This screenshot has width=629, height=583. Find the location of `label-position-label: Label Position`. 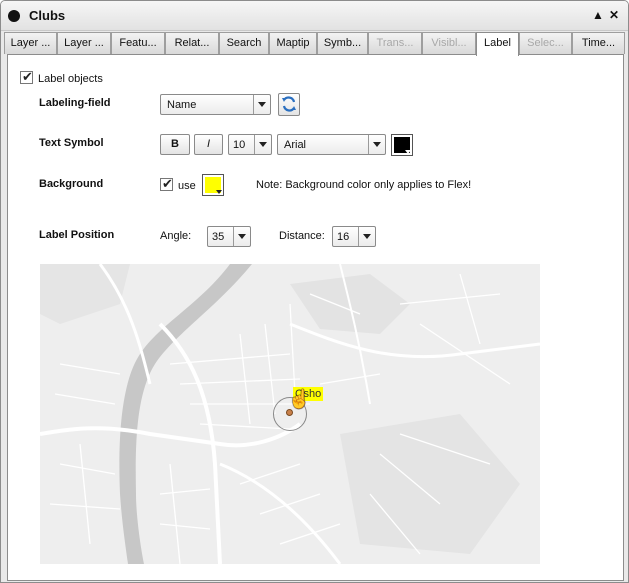

label-position-label: Label Position is located at coordinates (77, 235).